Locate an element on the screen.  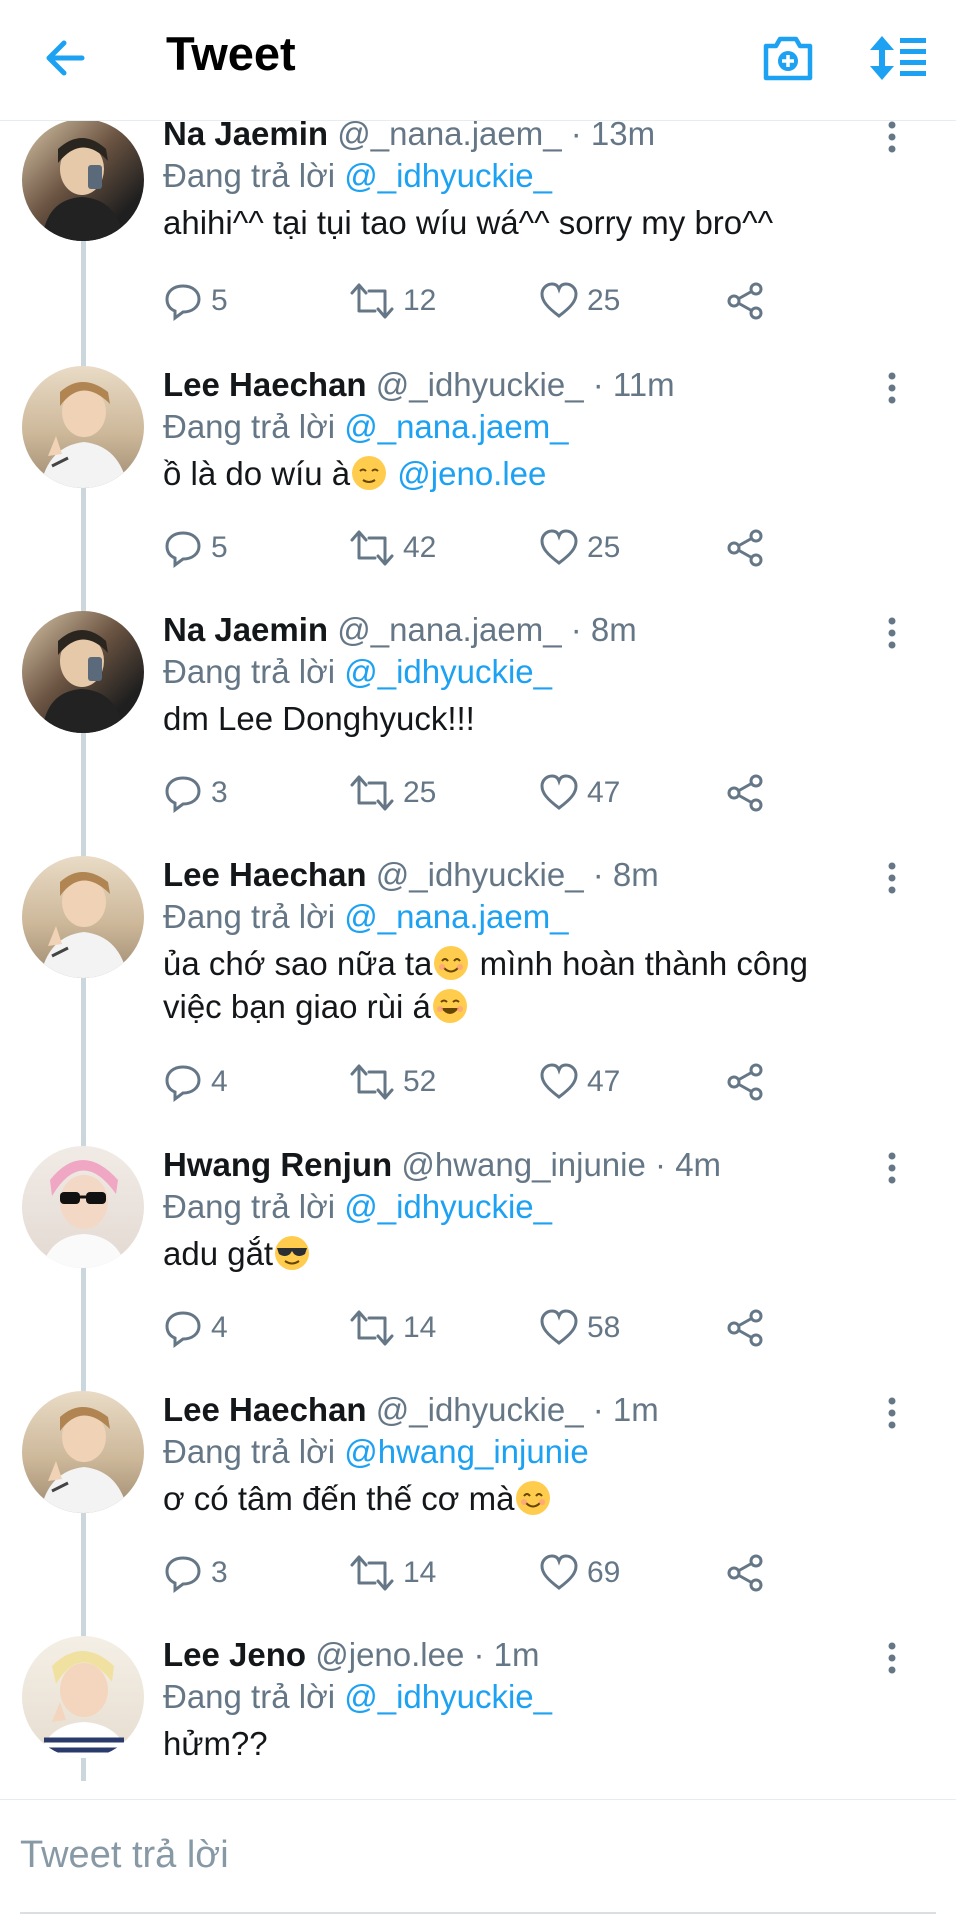
mention-link: @hwang_injunie is located at coordinates (466, 1451).